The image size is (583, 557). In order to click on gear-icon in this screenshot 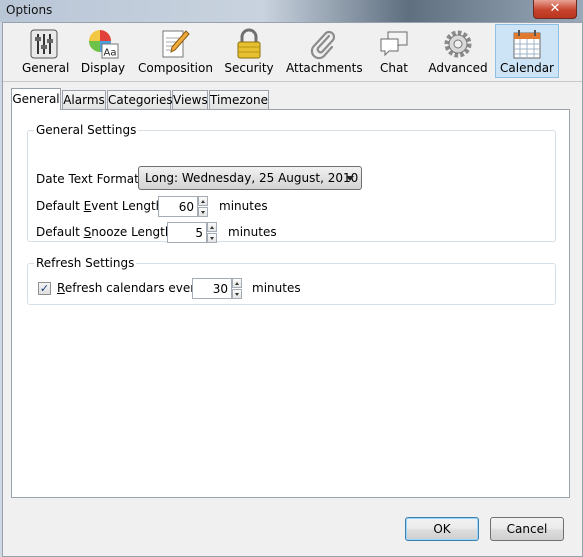, I will do `click(458, 44)`.